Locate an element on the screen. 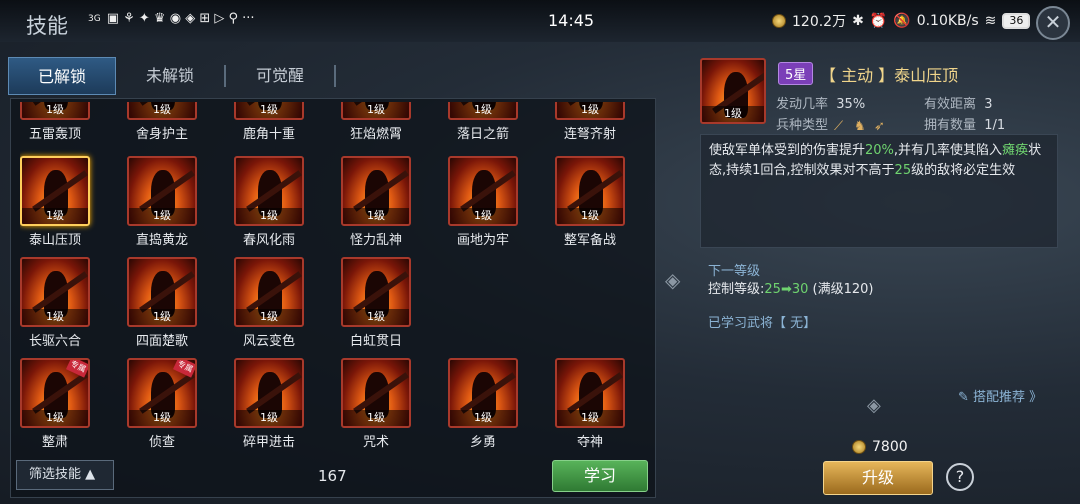  skill-cell: 1级 专属整肃 is located at coordinates (55, 404).